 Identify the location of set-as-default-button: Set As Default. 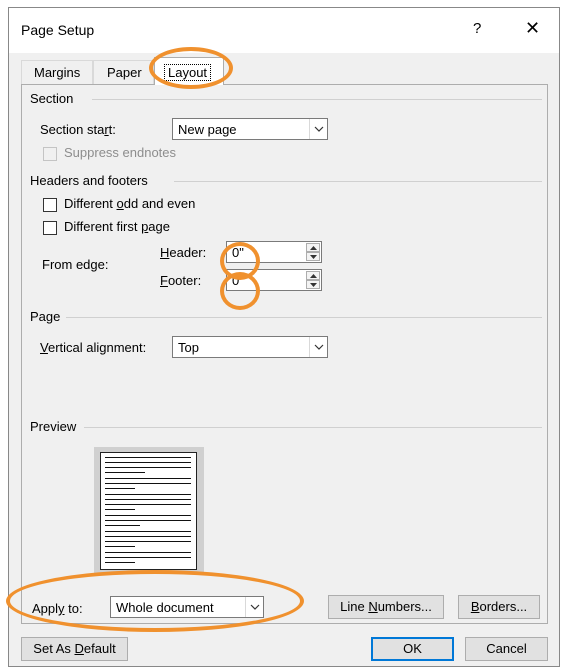
(74, 649).